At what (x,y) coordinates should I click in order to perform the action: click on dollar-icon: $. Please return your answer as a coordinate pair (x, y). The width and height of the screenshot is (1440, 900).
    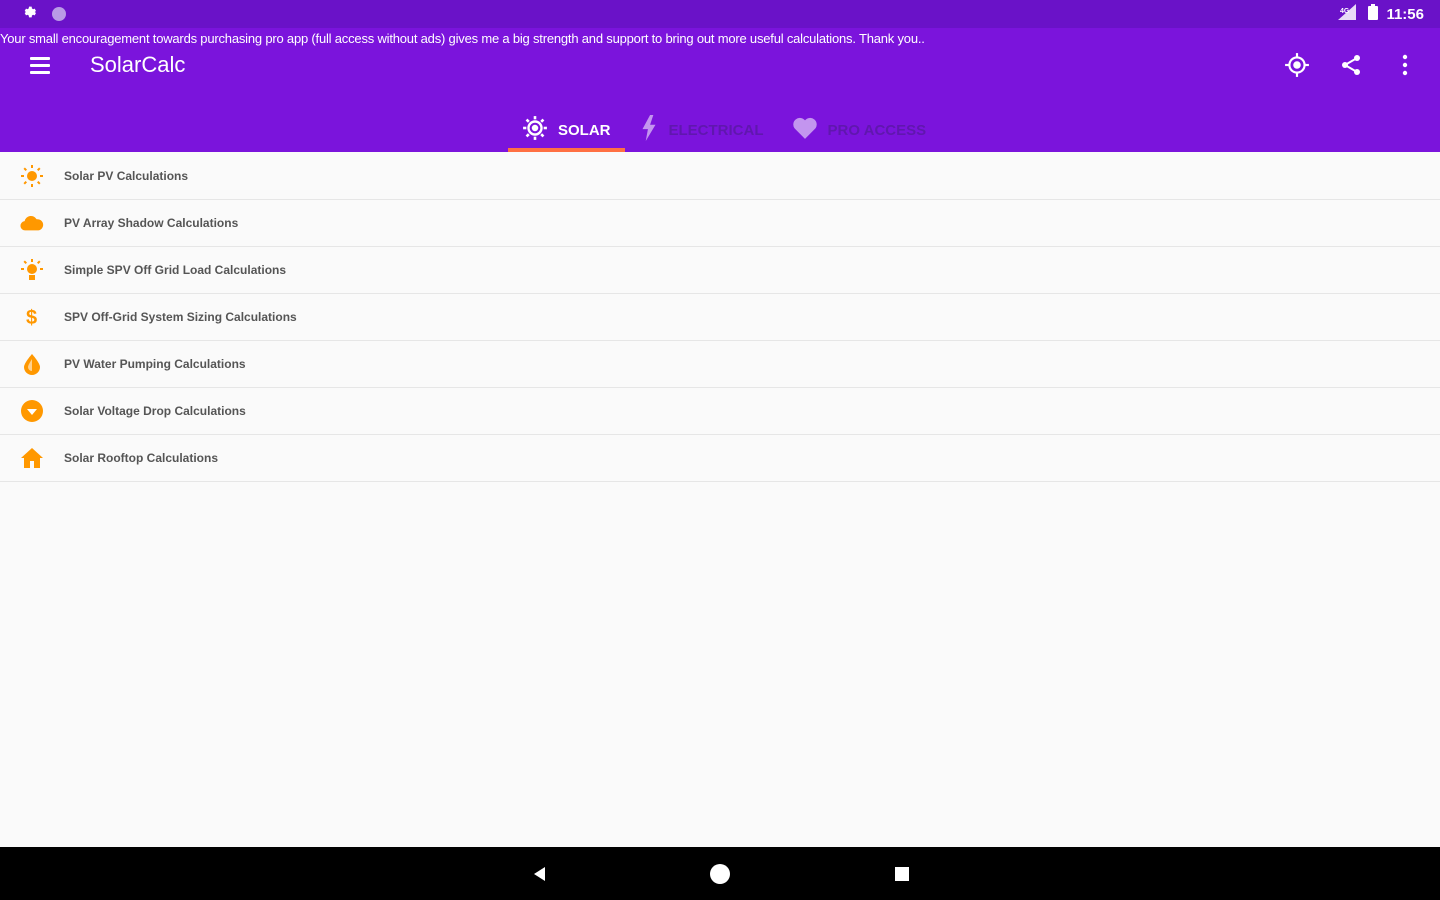
    Looking at the image, I should click on (32, 317).